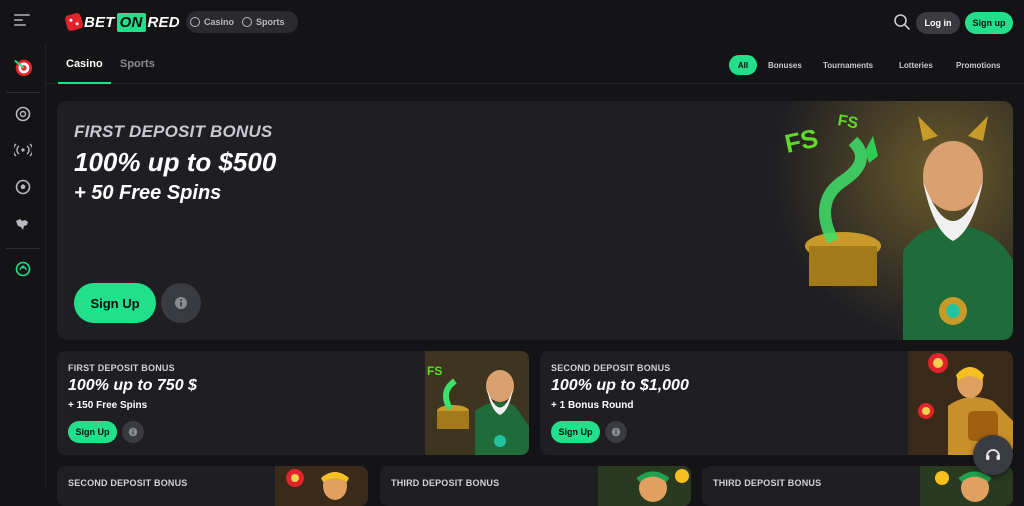 This screenshot has height=506, width=1024. I want to click on headset-icon, so click(993, 454).